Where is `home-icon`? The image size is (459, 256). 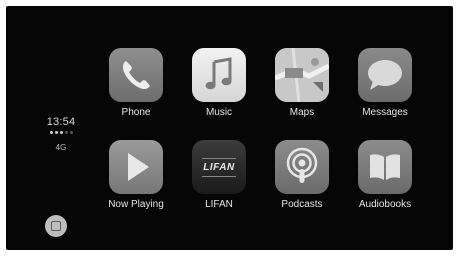
home-icon is located at coordinates (56, 226).